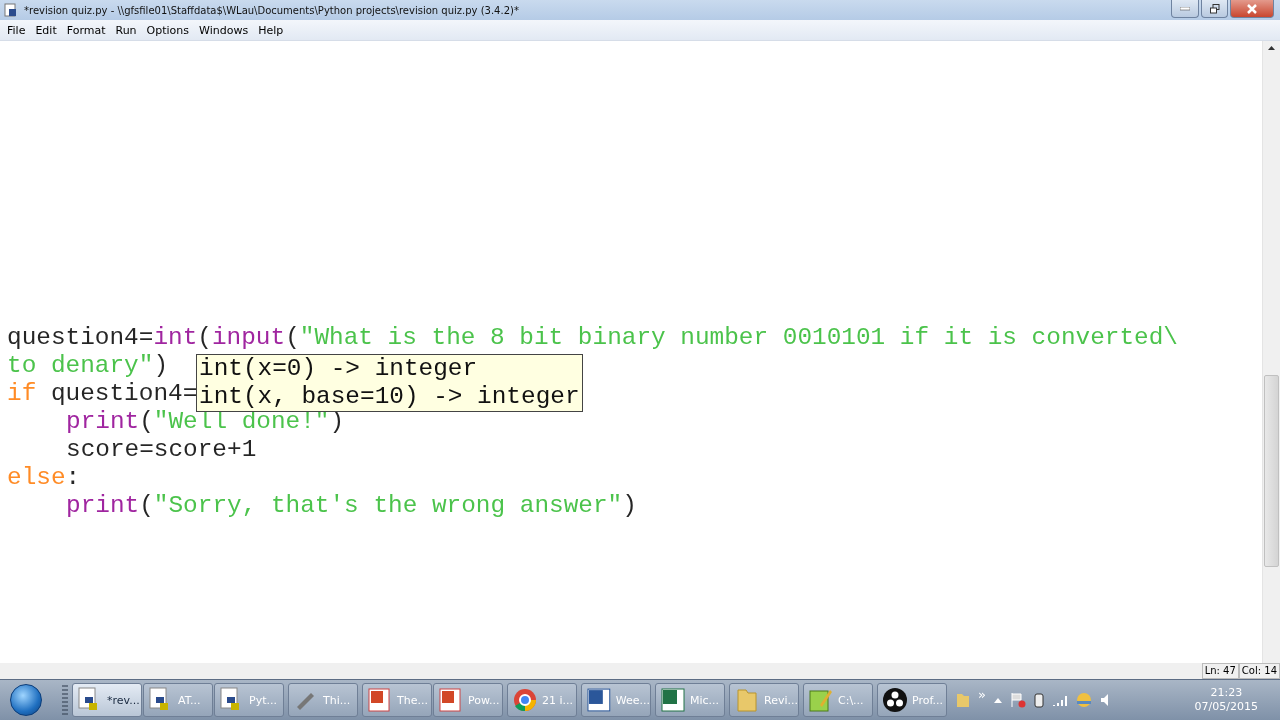  What do you see at coordinates (126, 30) in the screenshot?
I see `menu-item: Run` at bounding box center [126, 30].